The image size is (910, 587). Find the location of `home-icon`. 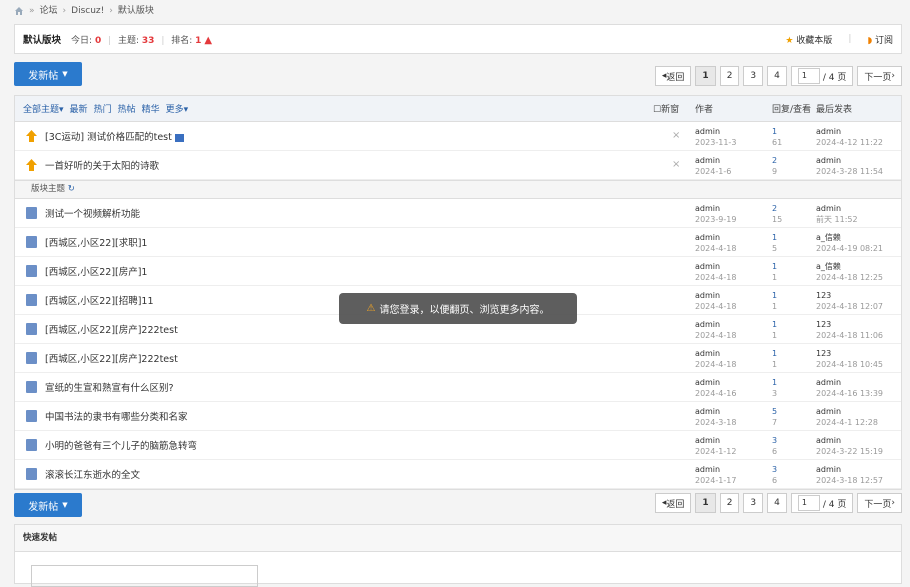

home-icon is located at coordinates (19, 11).